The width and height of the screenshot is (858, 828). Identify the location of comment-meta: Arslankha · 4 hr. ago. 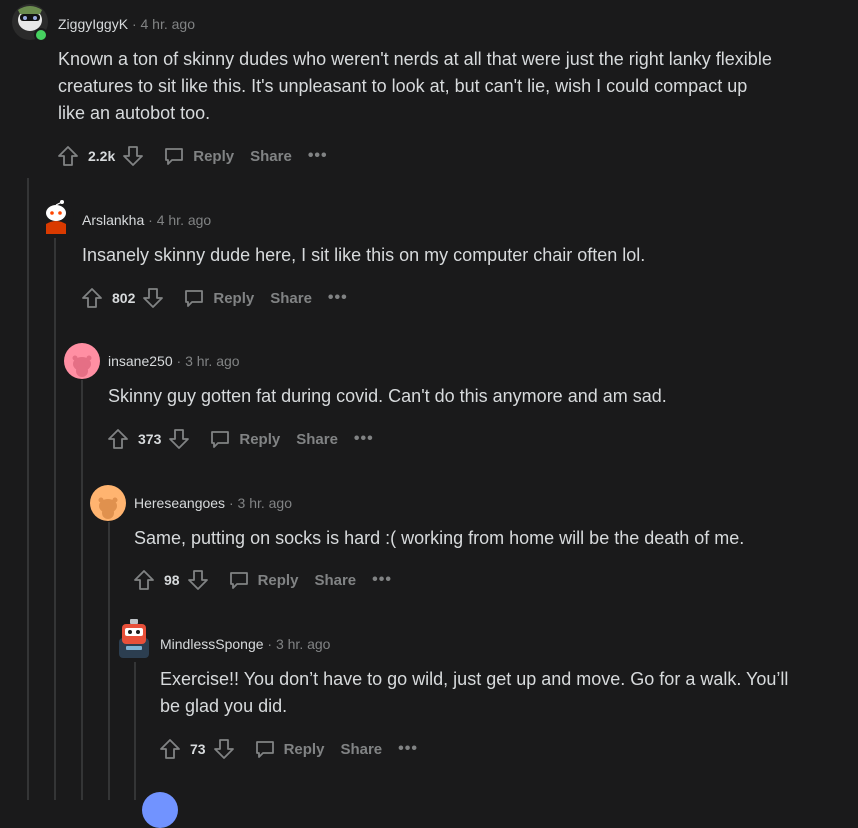
(146, 220).